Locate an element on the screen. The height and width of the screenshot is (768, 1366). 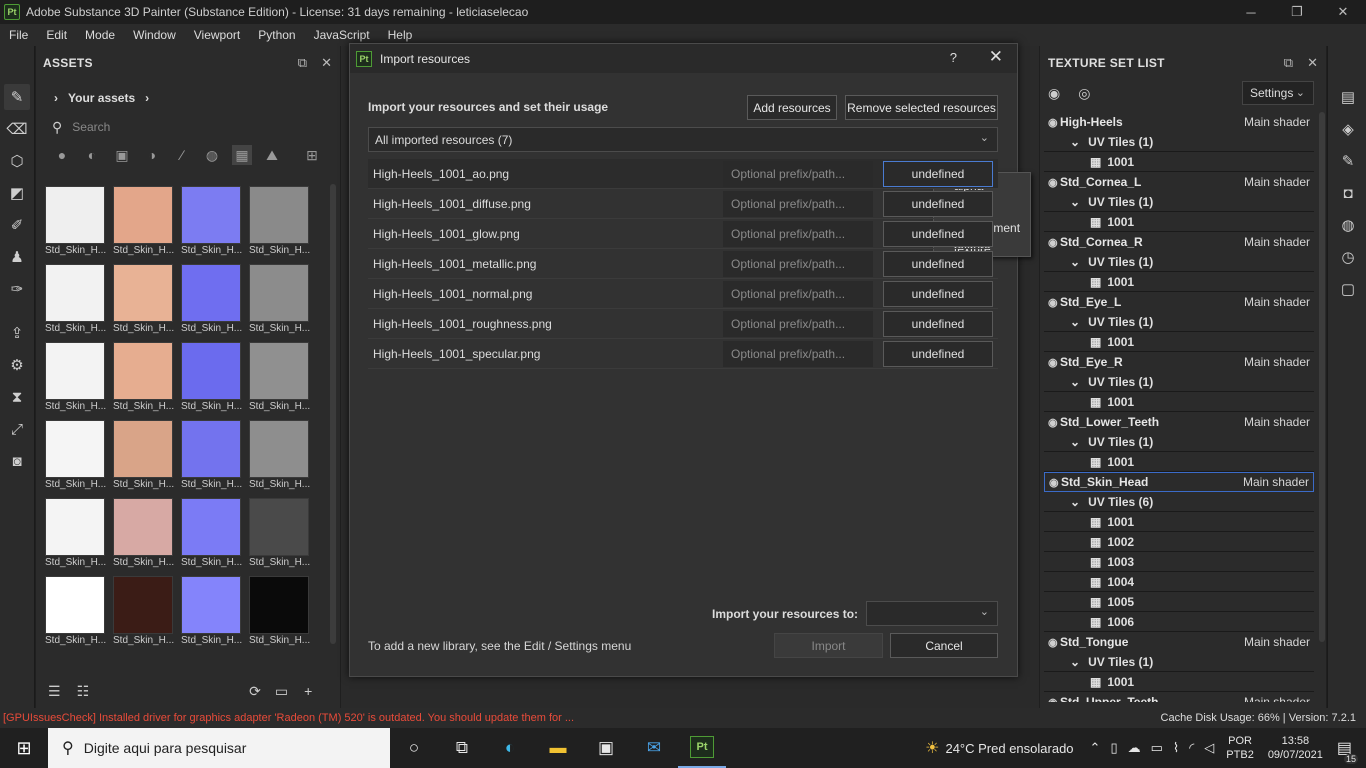
paint-brush-icon: ✎ is located at coordinates (17, 97).